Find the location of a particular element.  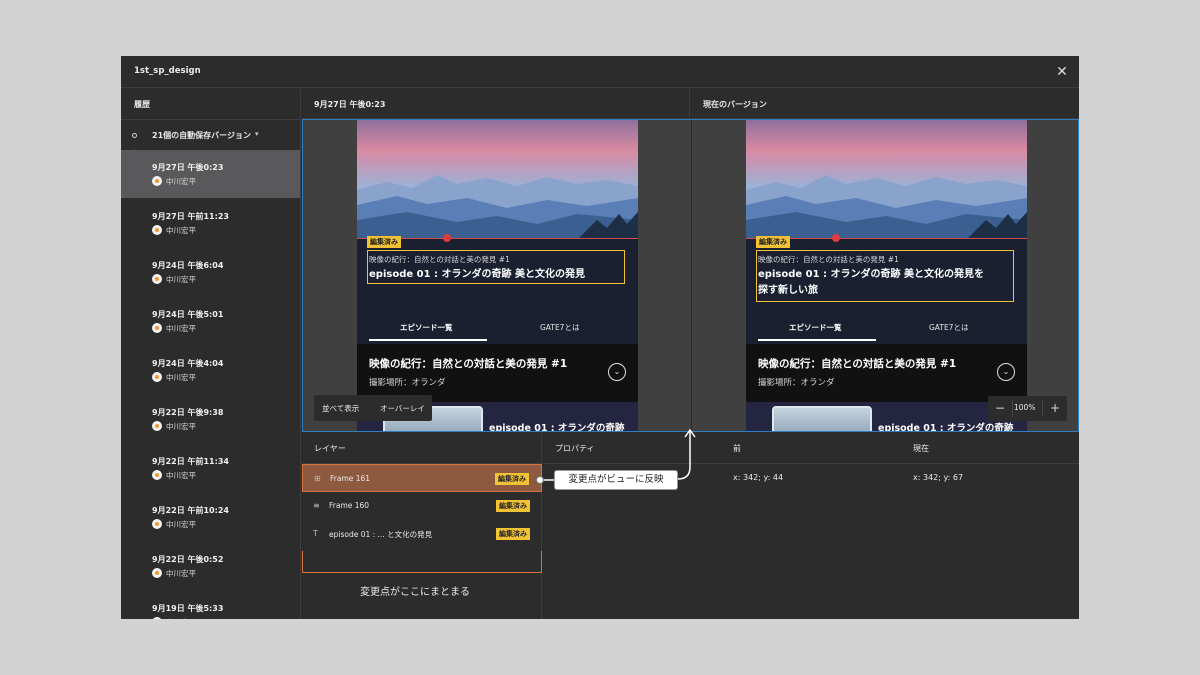

current-header: 現在 is located at coordinates (921, 448).